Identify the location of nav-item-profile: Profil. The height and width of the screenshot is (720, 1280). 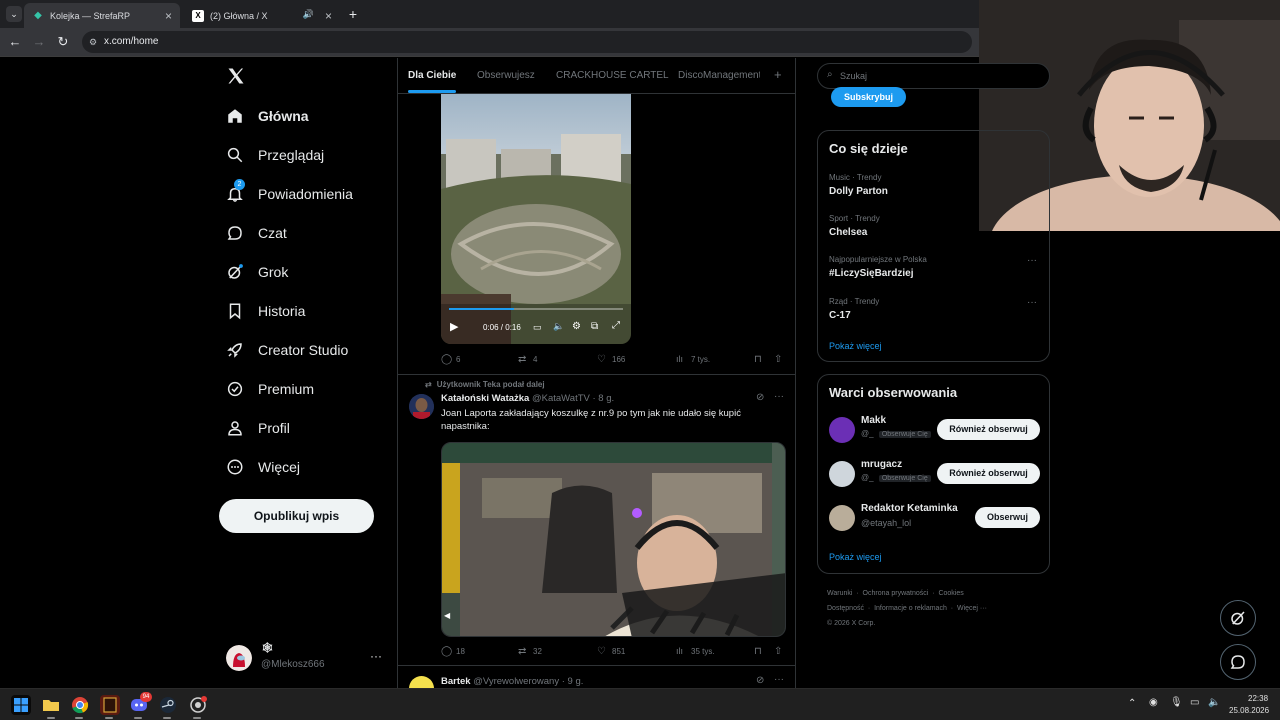
(258, 428).